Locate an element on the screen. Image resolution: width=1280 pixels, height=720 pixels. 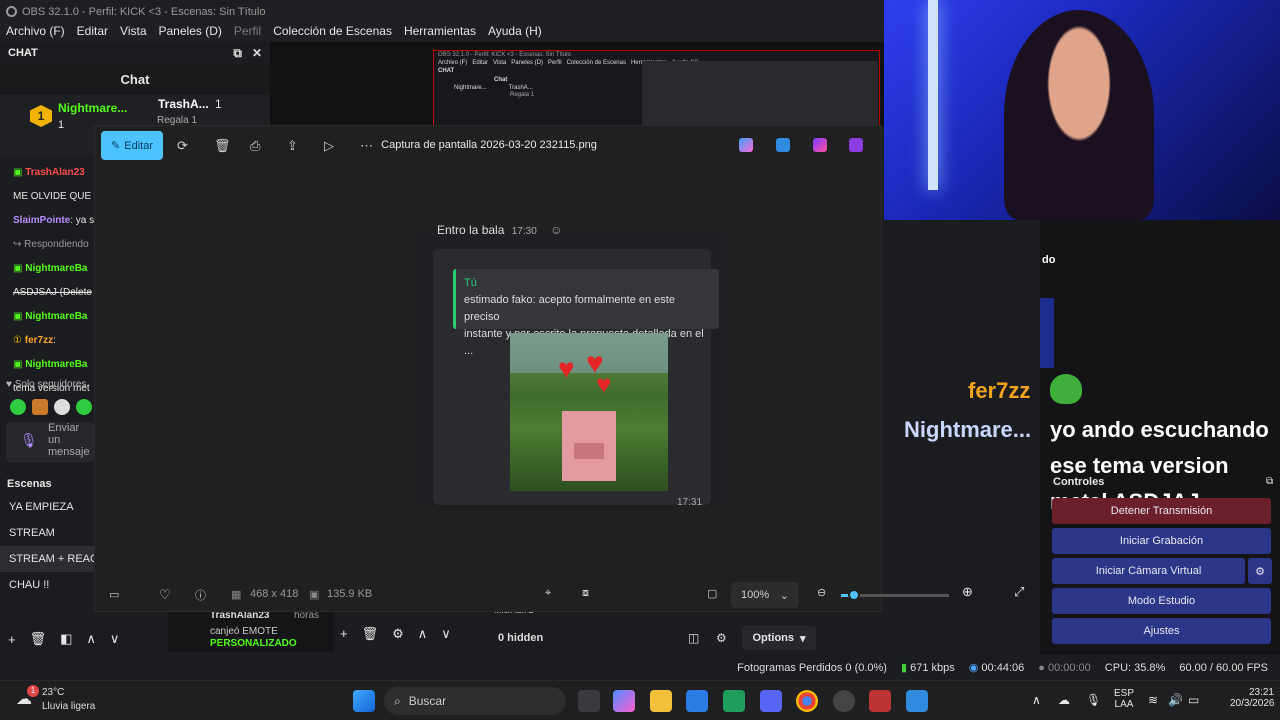
add-icon: + is located at coordinates (12, 639).